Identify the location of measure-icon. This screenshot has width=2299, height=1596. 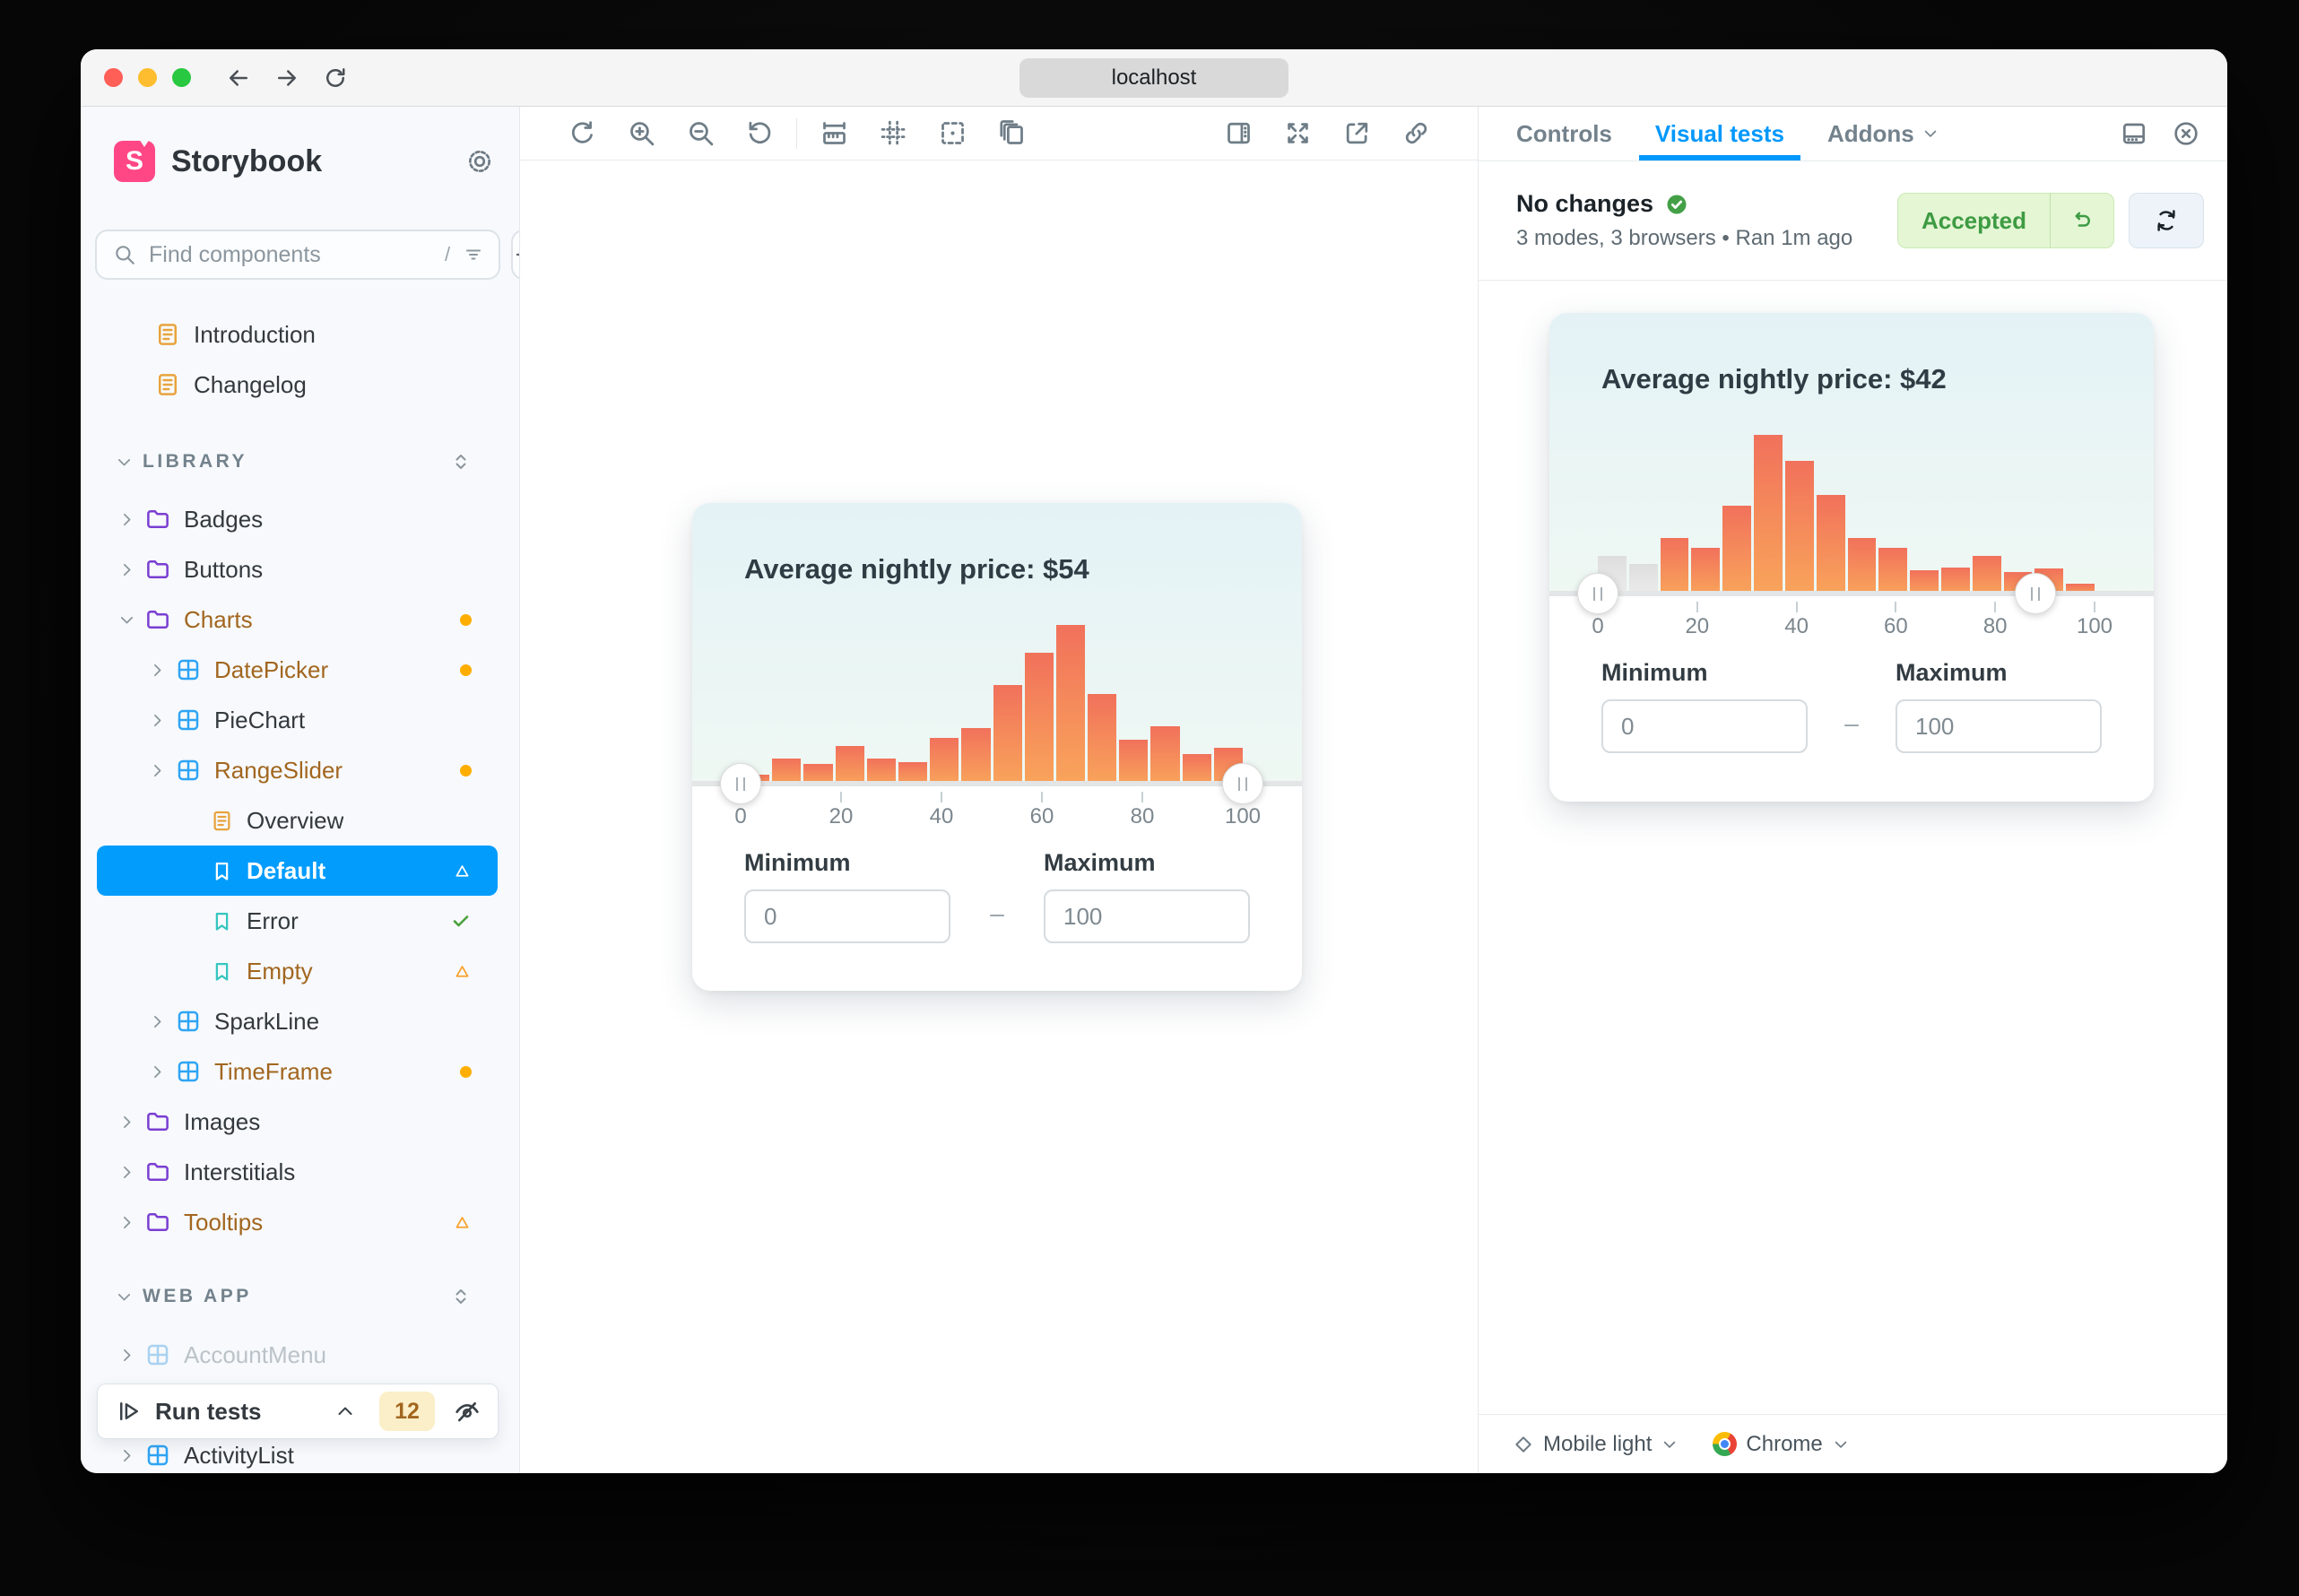
(834, 133).